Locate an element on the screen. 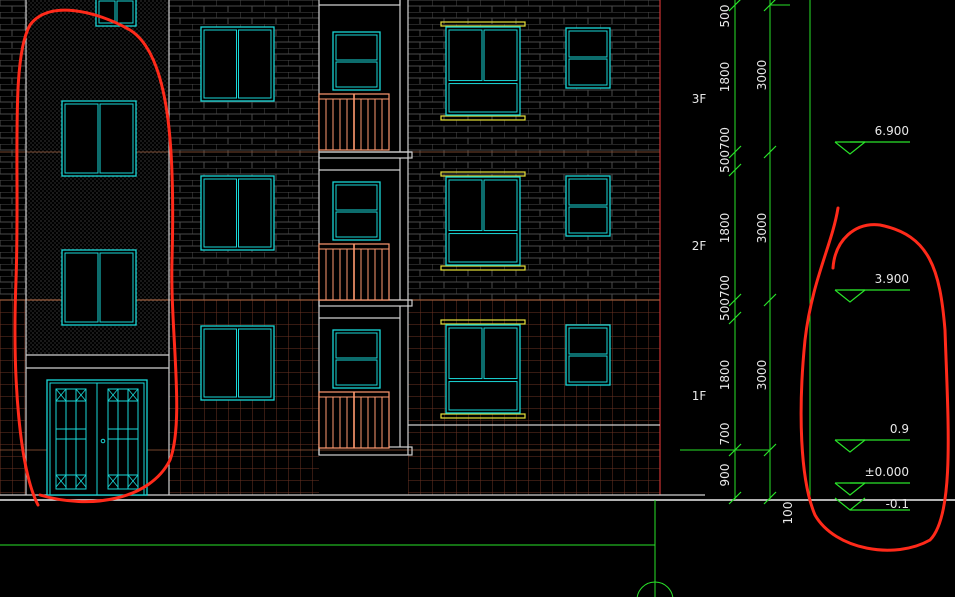  dim-label-inner: 700 is located at coordinates (725, 434).